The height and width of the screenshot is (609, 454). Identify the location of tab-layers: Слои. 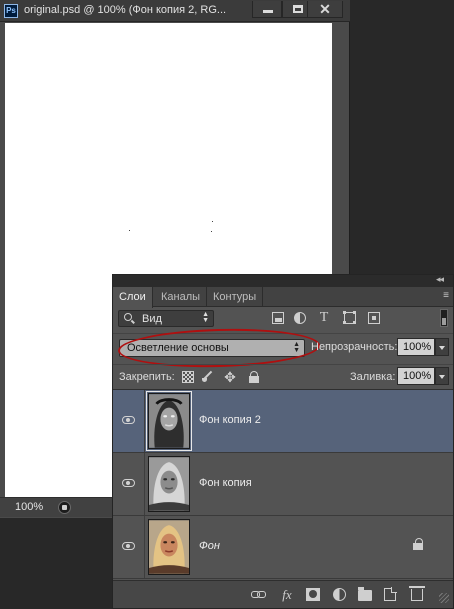
(133, 297).